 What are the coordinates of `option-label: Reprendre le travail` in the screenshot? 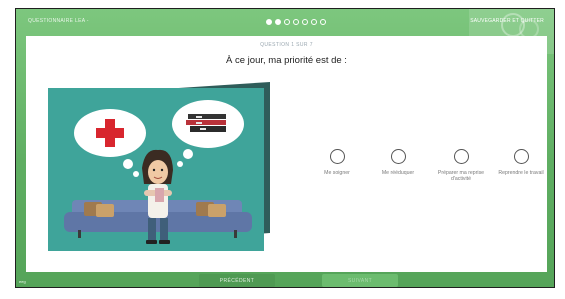 It's located at (521, 173).